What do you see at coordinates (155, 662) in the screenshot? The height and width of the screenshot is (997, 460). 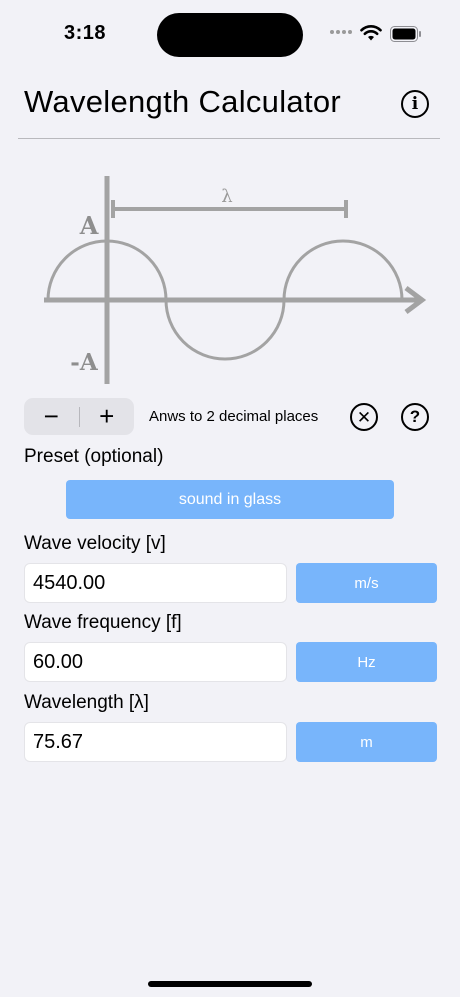 I see `frequency-input: 60.00` at bounding box center [155, 662].